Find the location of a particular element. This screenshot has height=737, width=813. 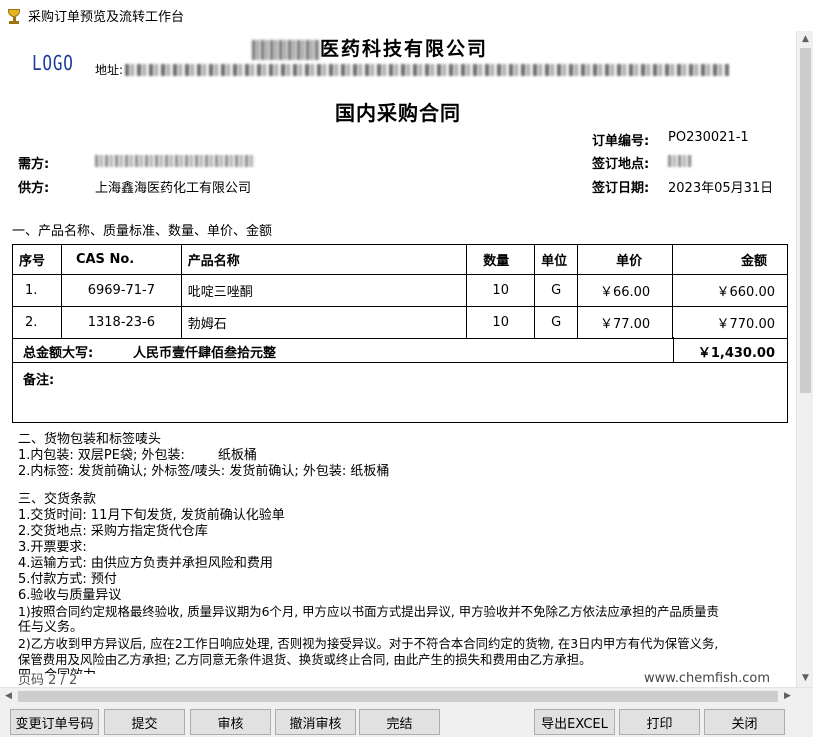

table-row: 1. 6969-71-7 吡啶三唑酮 10 G ￥66.00 ￥660.00 is located at coordinates (400, 290).